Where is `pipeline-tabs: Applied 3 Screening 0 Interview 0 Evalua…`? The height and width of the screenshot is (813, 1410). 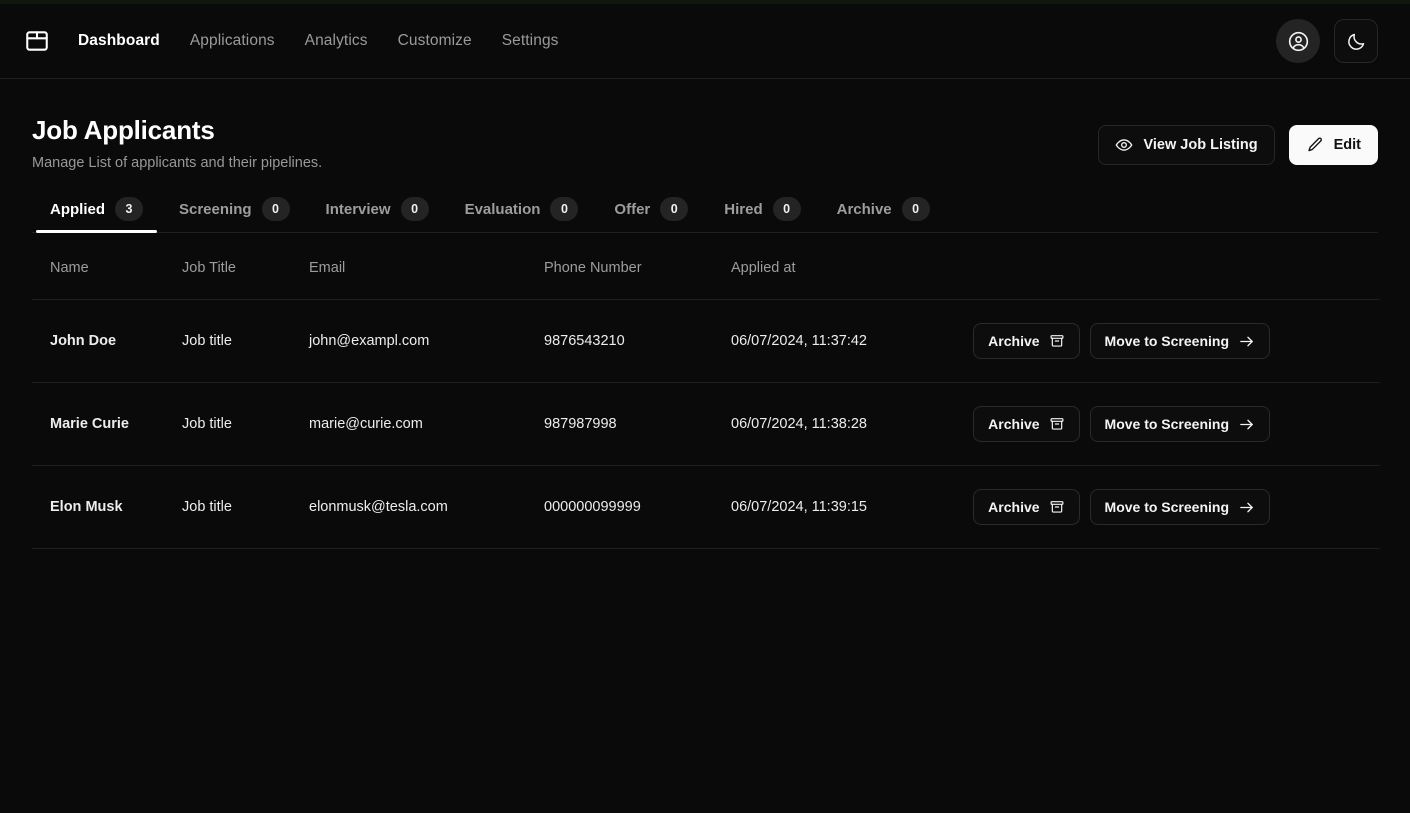
pipeline-tabs: Applied 3 Screening 0 Interview 0 Evalua… is located at coordinates (705, 215).